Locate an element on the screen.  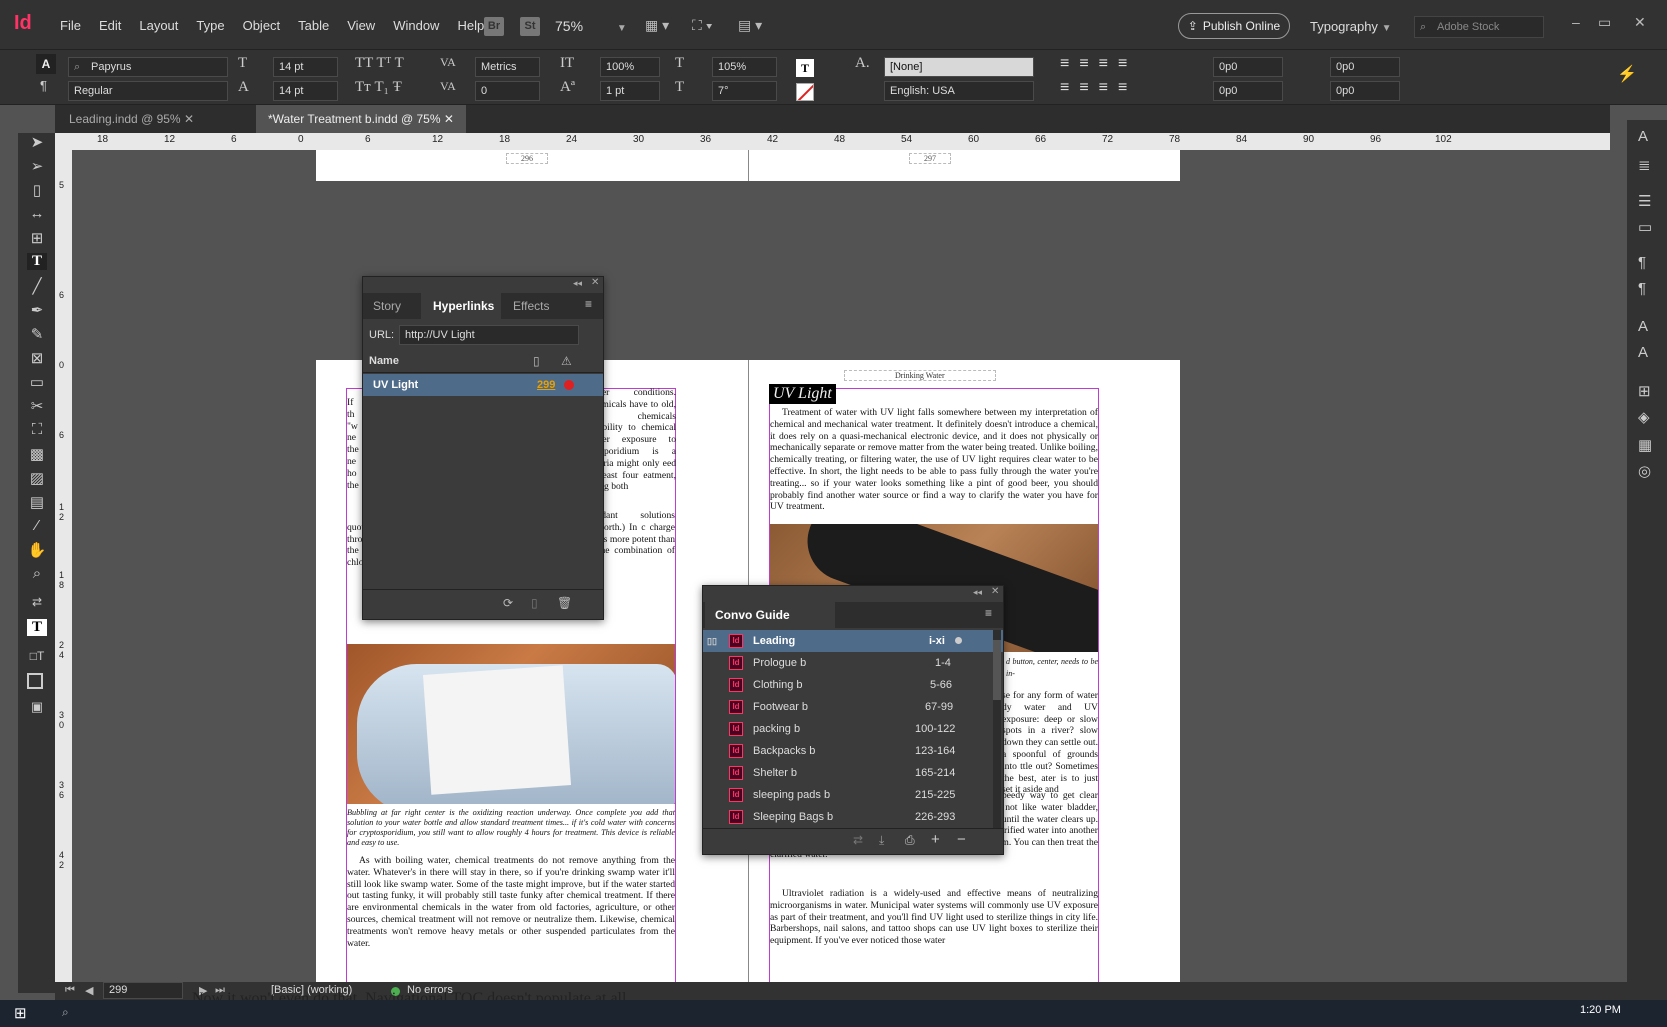
add-document-icon: + is located at coordinates (935, 839).